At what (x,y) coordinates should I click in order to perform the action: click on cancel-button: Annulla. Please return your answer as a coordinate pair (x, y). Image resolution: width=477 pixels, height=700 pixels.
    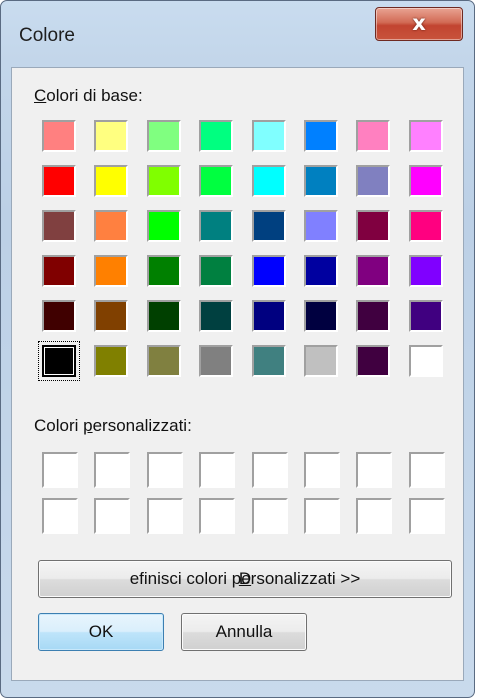
    Looking at the image, I should click on (244, 632).